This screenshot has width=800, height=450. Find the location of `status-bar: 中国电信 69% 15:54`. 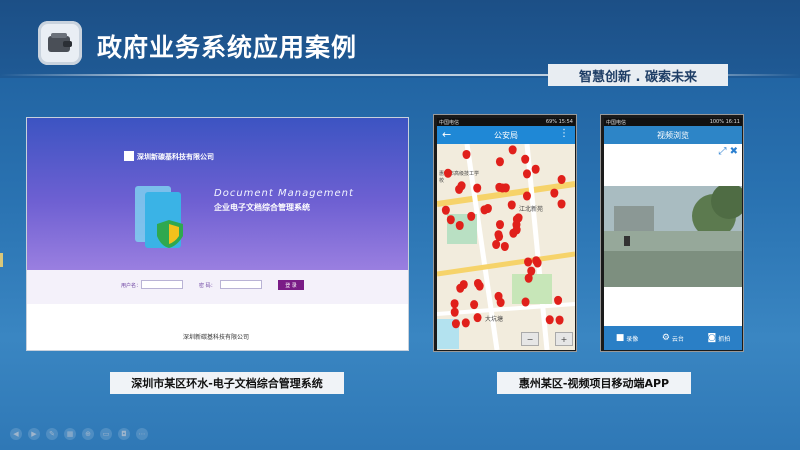

status-bar: 中国电信 69% 15:54 is located at coordinates (506, 122).